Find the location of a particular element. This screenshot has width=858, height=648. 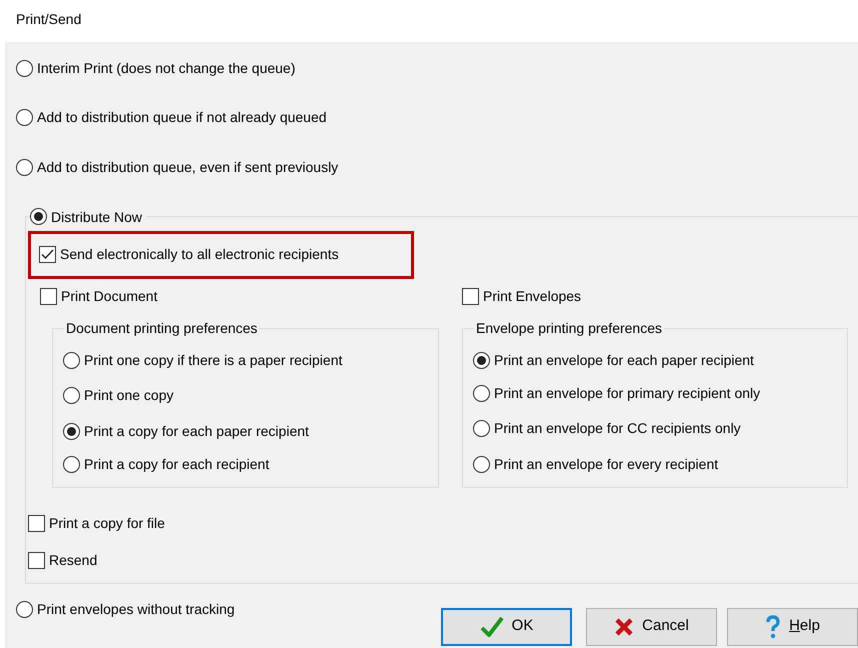

group-title: Envelope printing preferences is located at coordinates (569, 328).